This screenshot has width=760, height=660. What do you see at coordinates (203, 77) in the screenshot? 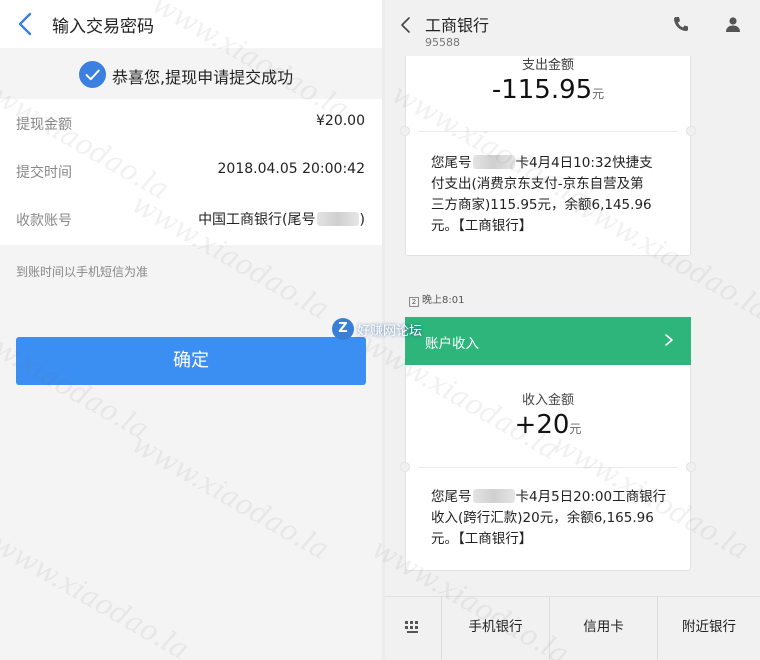
I see `success-message: 恭喜您,提现申请提交成功` at bounding box center [203, 77].